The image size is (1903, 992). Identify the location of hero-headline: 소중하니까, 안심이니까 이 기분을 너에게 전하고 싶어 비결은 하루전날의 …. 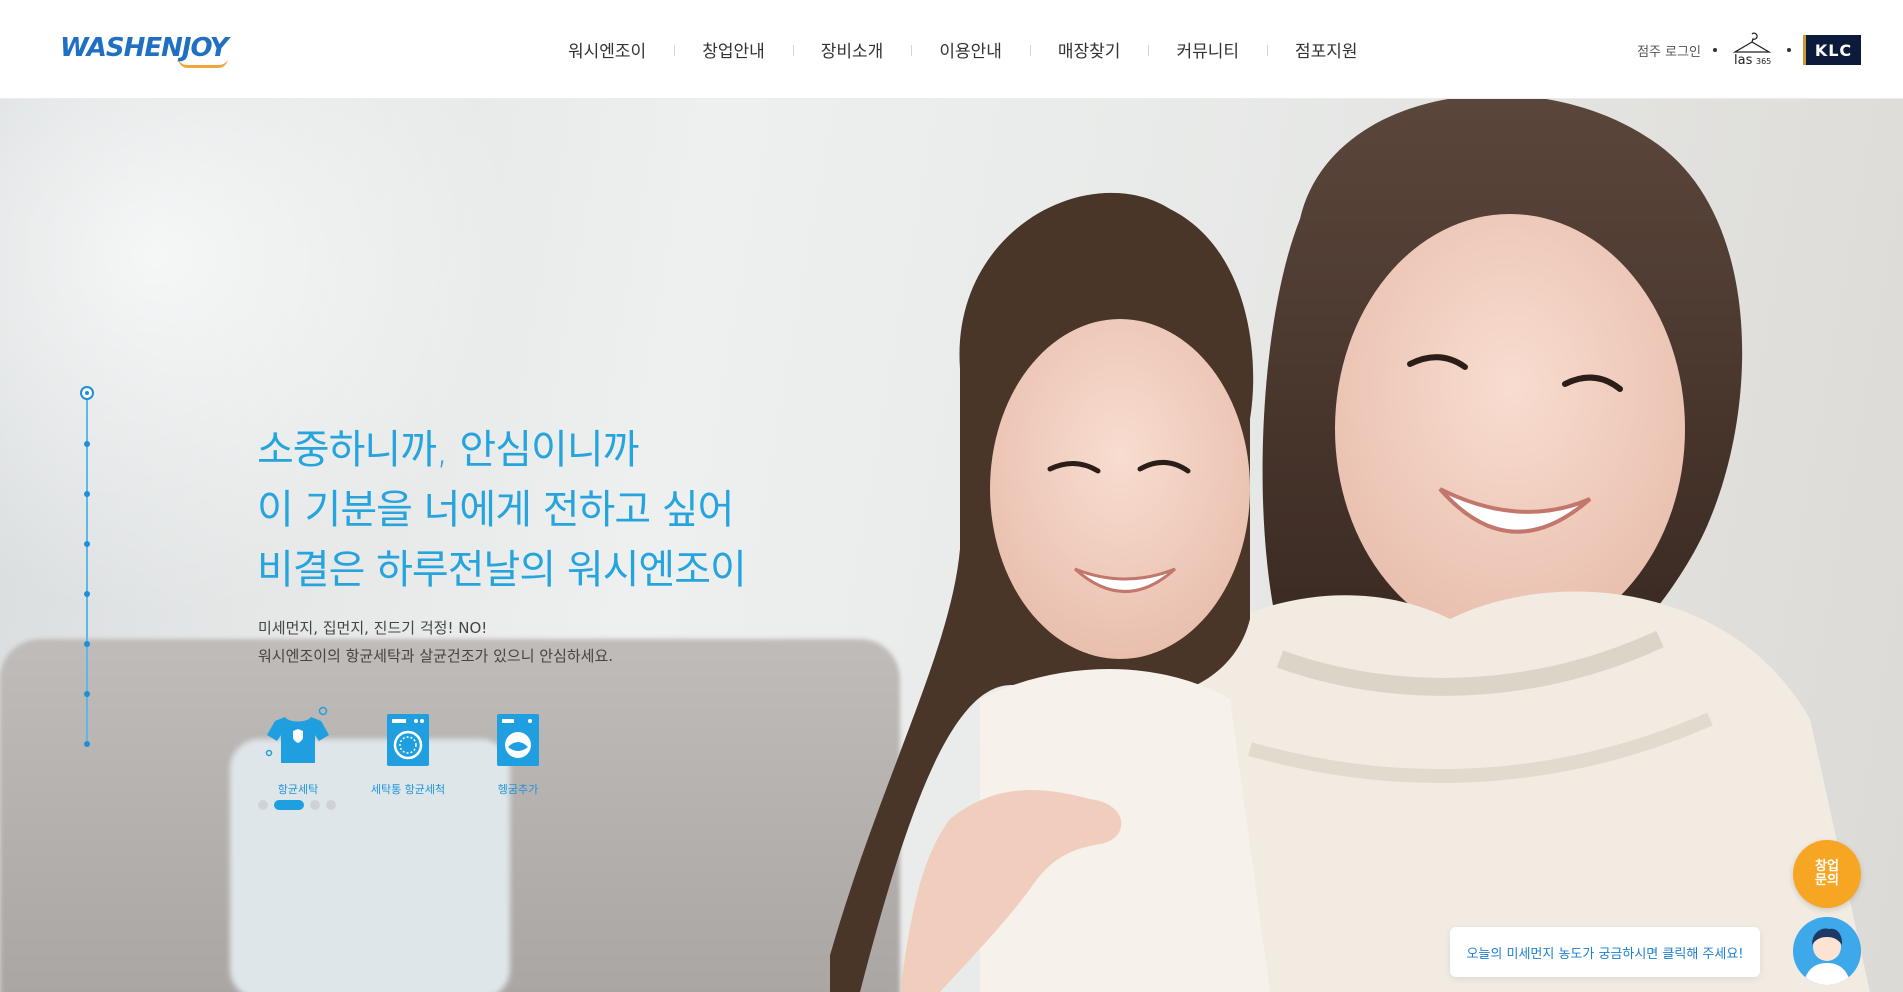
(502, 510).